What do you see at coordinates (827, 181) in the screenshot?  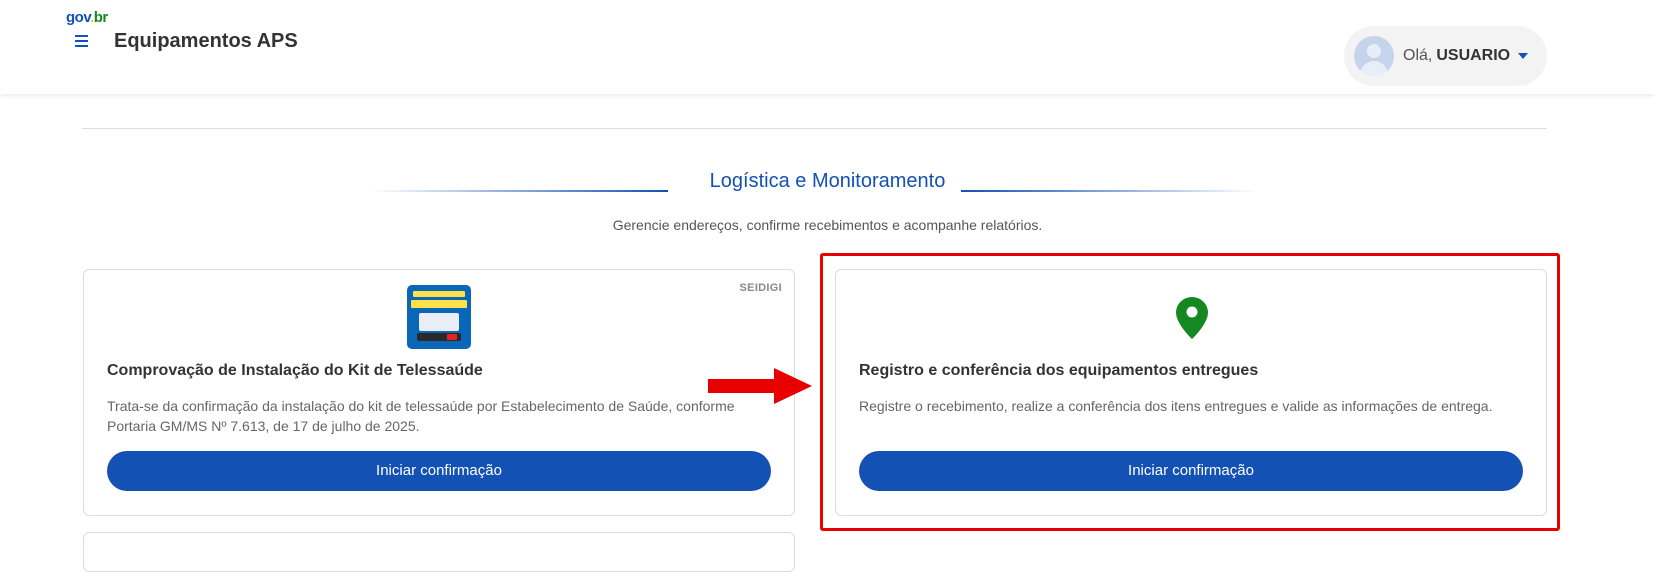 I see `section-title: Logística e Monitoramento` at bounding box center [827, 181].